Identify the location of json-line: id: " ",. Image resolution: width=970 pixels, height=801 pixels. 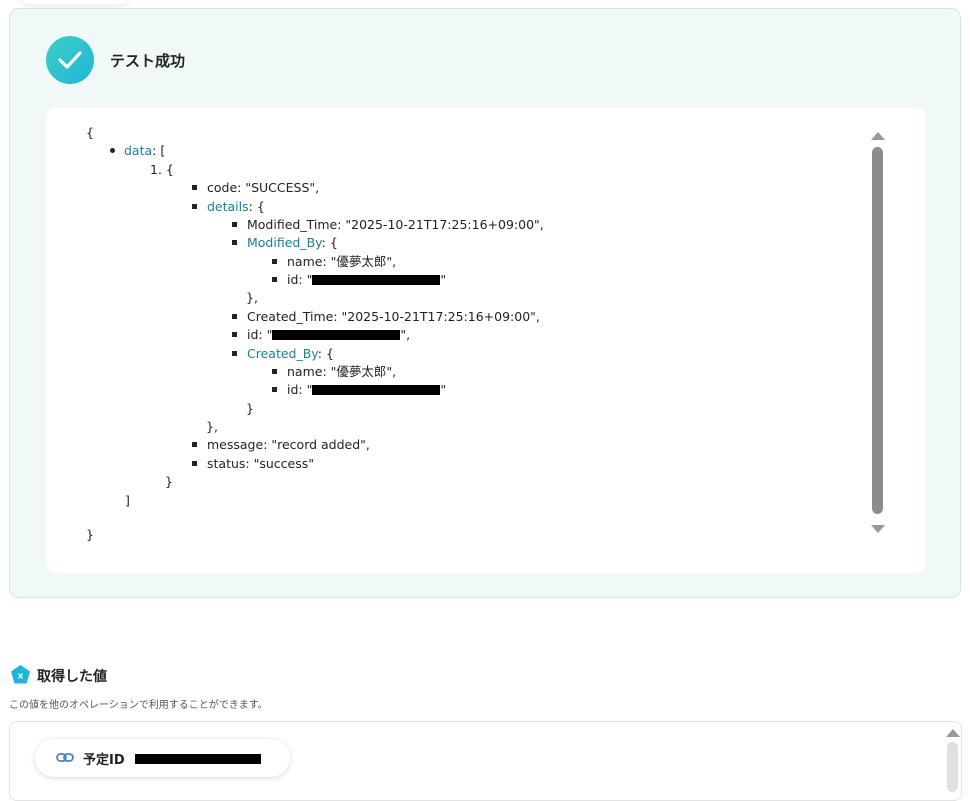
(321, 335).